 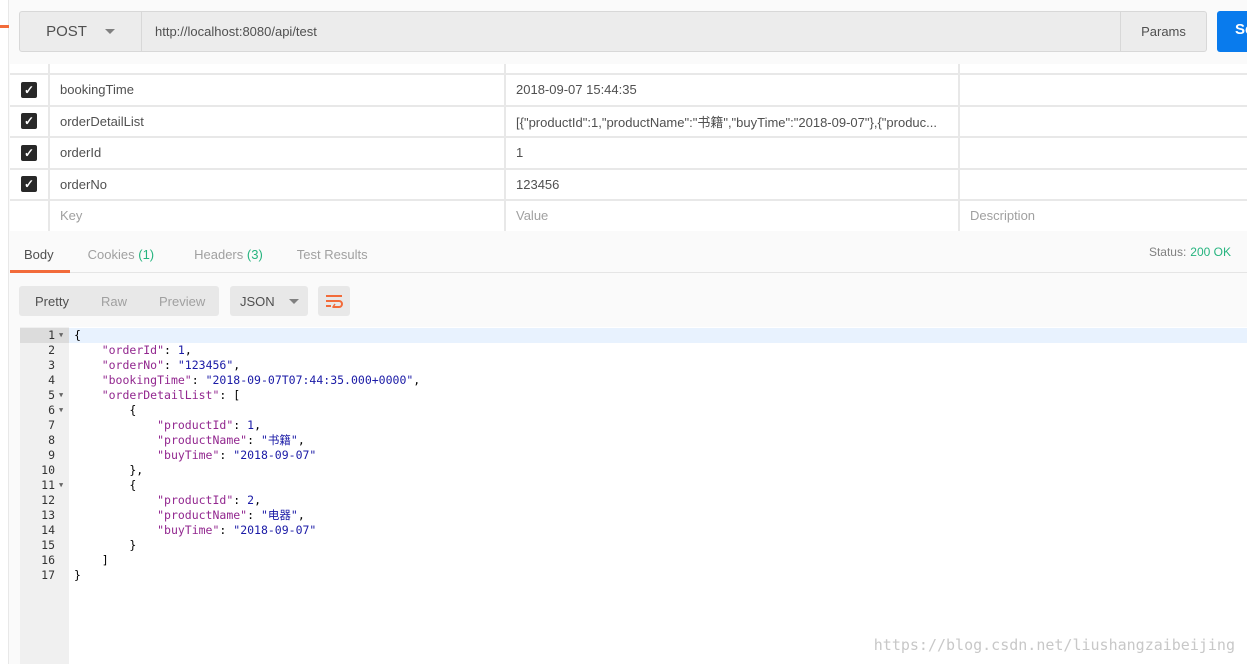 What do you see at coordinates (633, 575) in the screenshot?
I see `code-line: 17}` at bounding box center [633, 575].